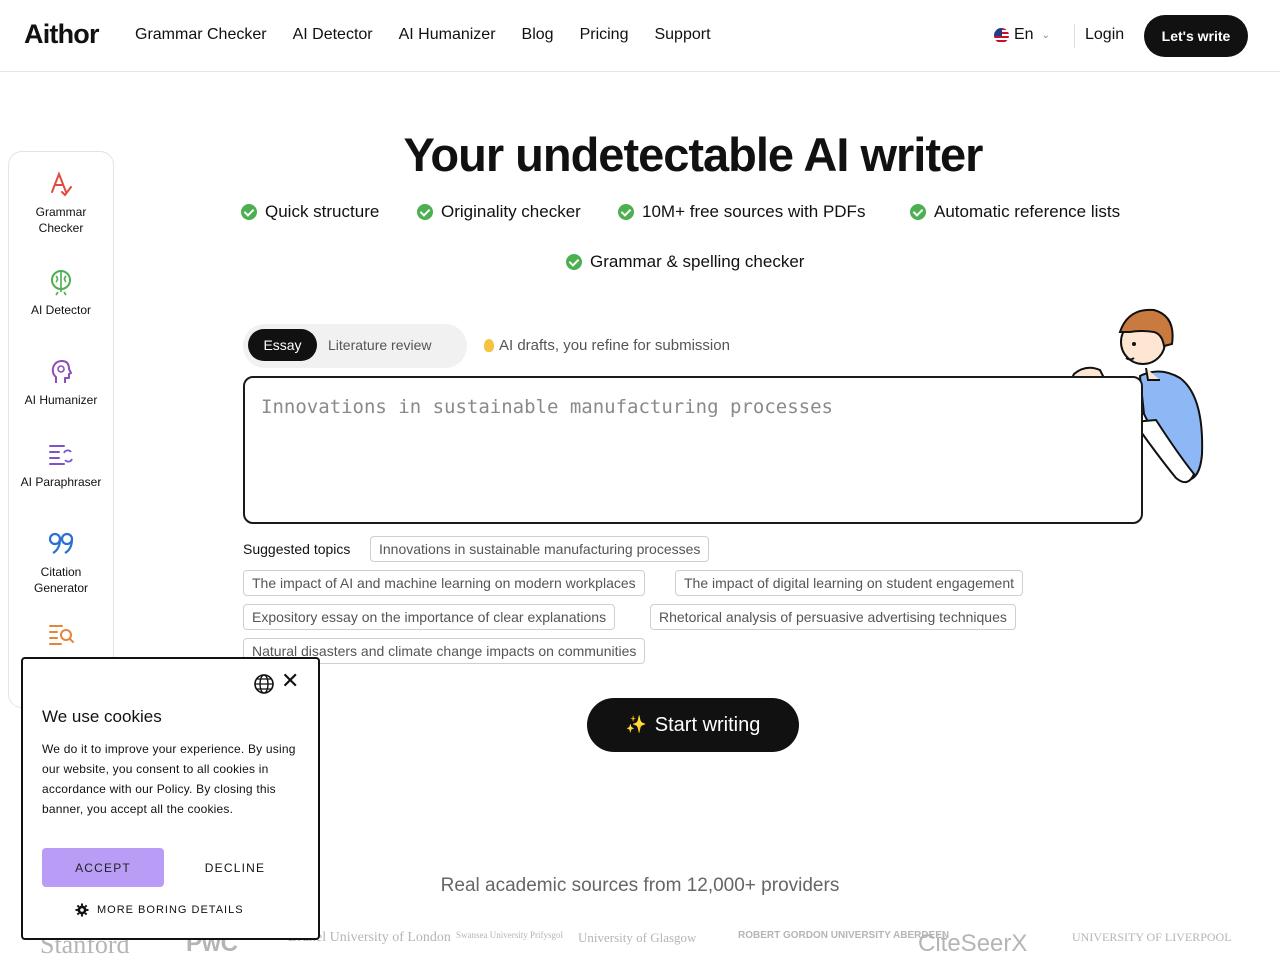 This screenshot has height=960, width=1280. What do you see at coordinates (538, 35) in the screenshot?
I see `nav-blog: Blog` at bounding box center [538, 35].